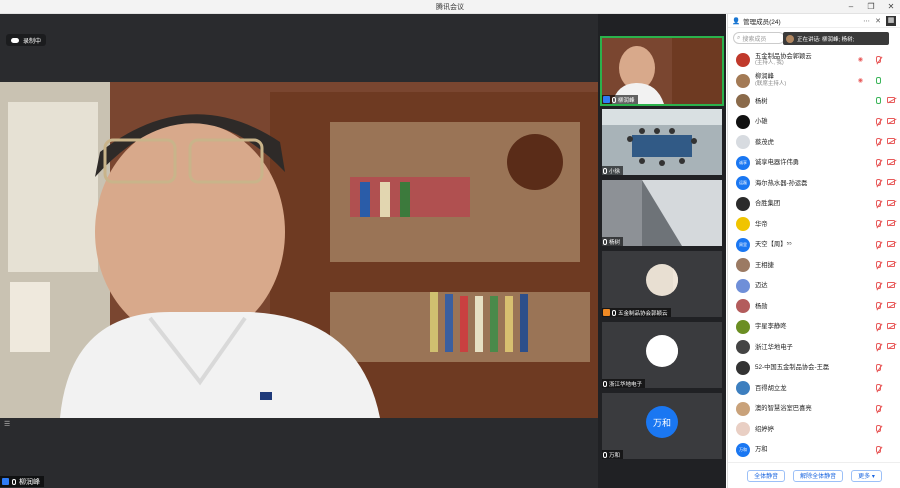  Describe the element at coordinates (662, 142) in the screenshot. I see `thumbnail-1: 小徐` at that location.